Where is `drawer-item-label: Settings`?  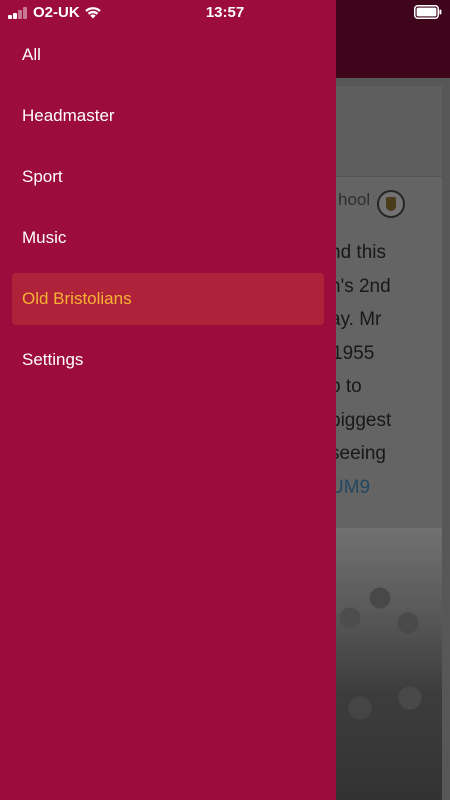
drawer-item-label: Settings is located at coordinates (53, 359).